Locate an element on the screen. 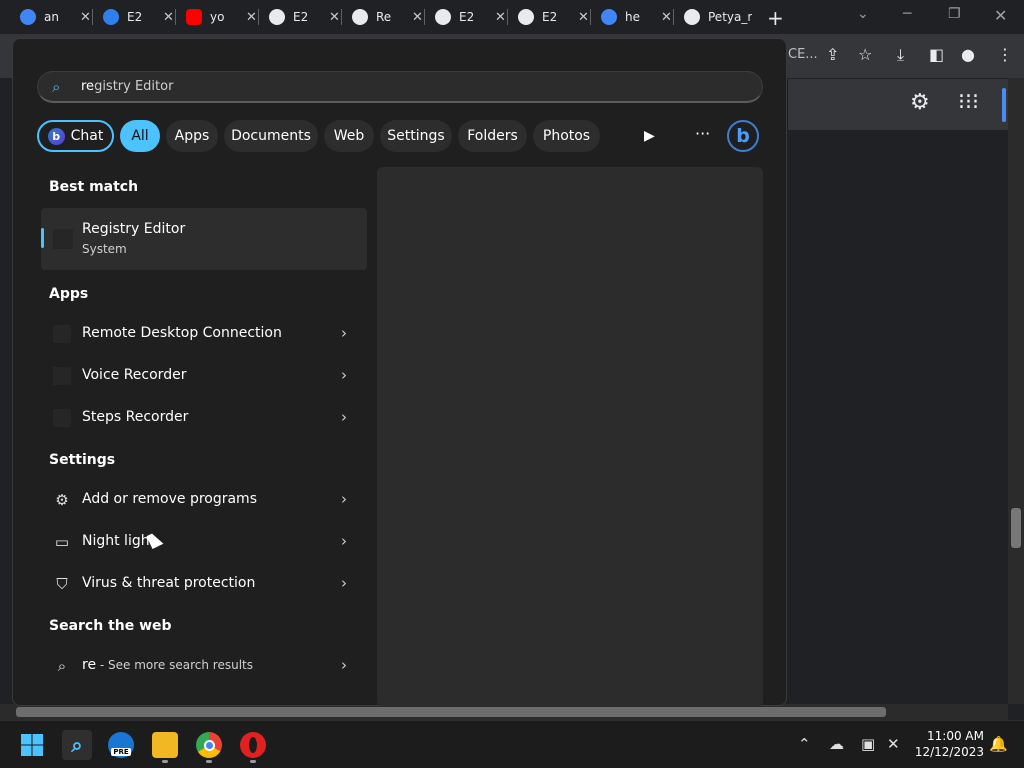 Image resolution: width=1024 pixels, height=768 pixels. app-item-voice-recorder: Voice Recorder › is located at coordinates (204, 376).